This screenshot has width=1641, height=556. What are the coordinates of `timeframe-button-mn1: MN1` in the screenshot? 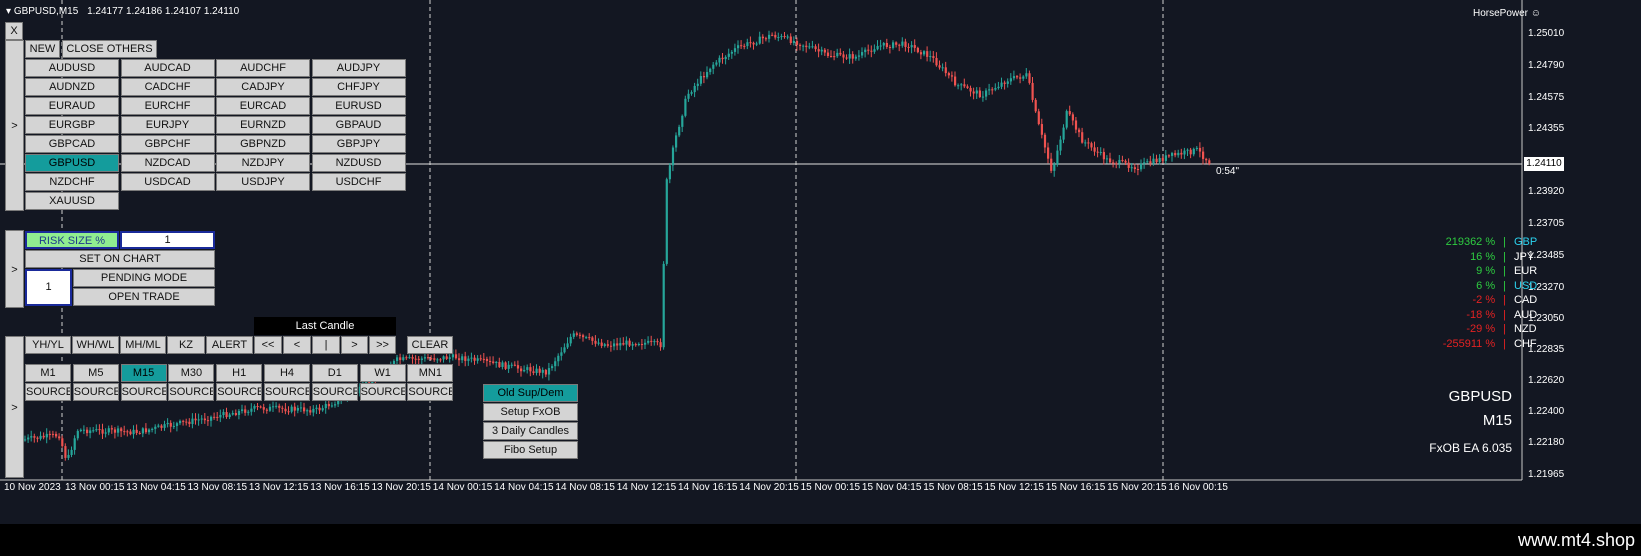 It's located at (430, 373).